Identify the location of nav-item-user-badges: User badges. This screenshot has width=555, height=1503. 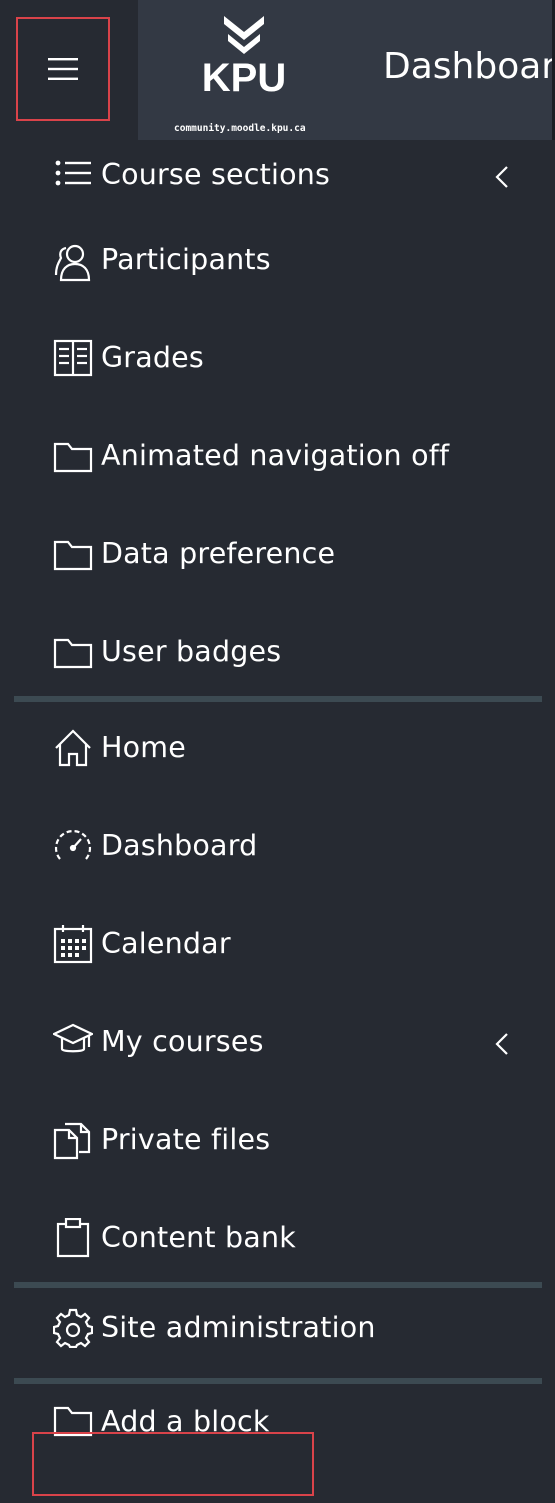
(276, 651).